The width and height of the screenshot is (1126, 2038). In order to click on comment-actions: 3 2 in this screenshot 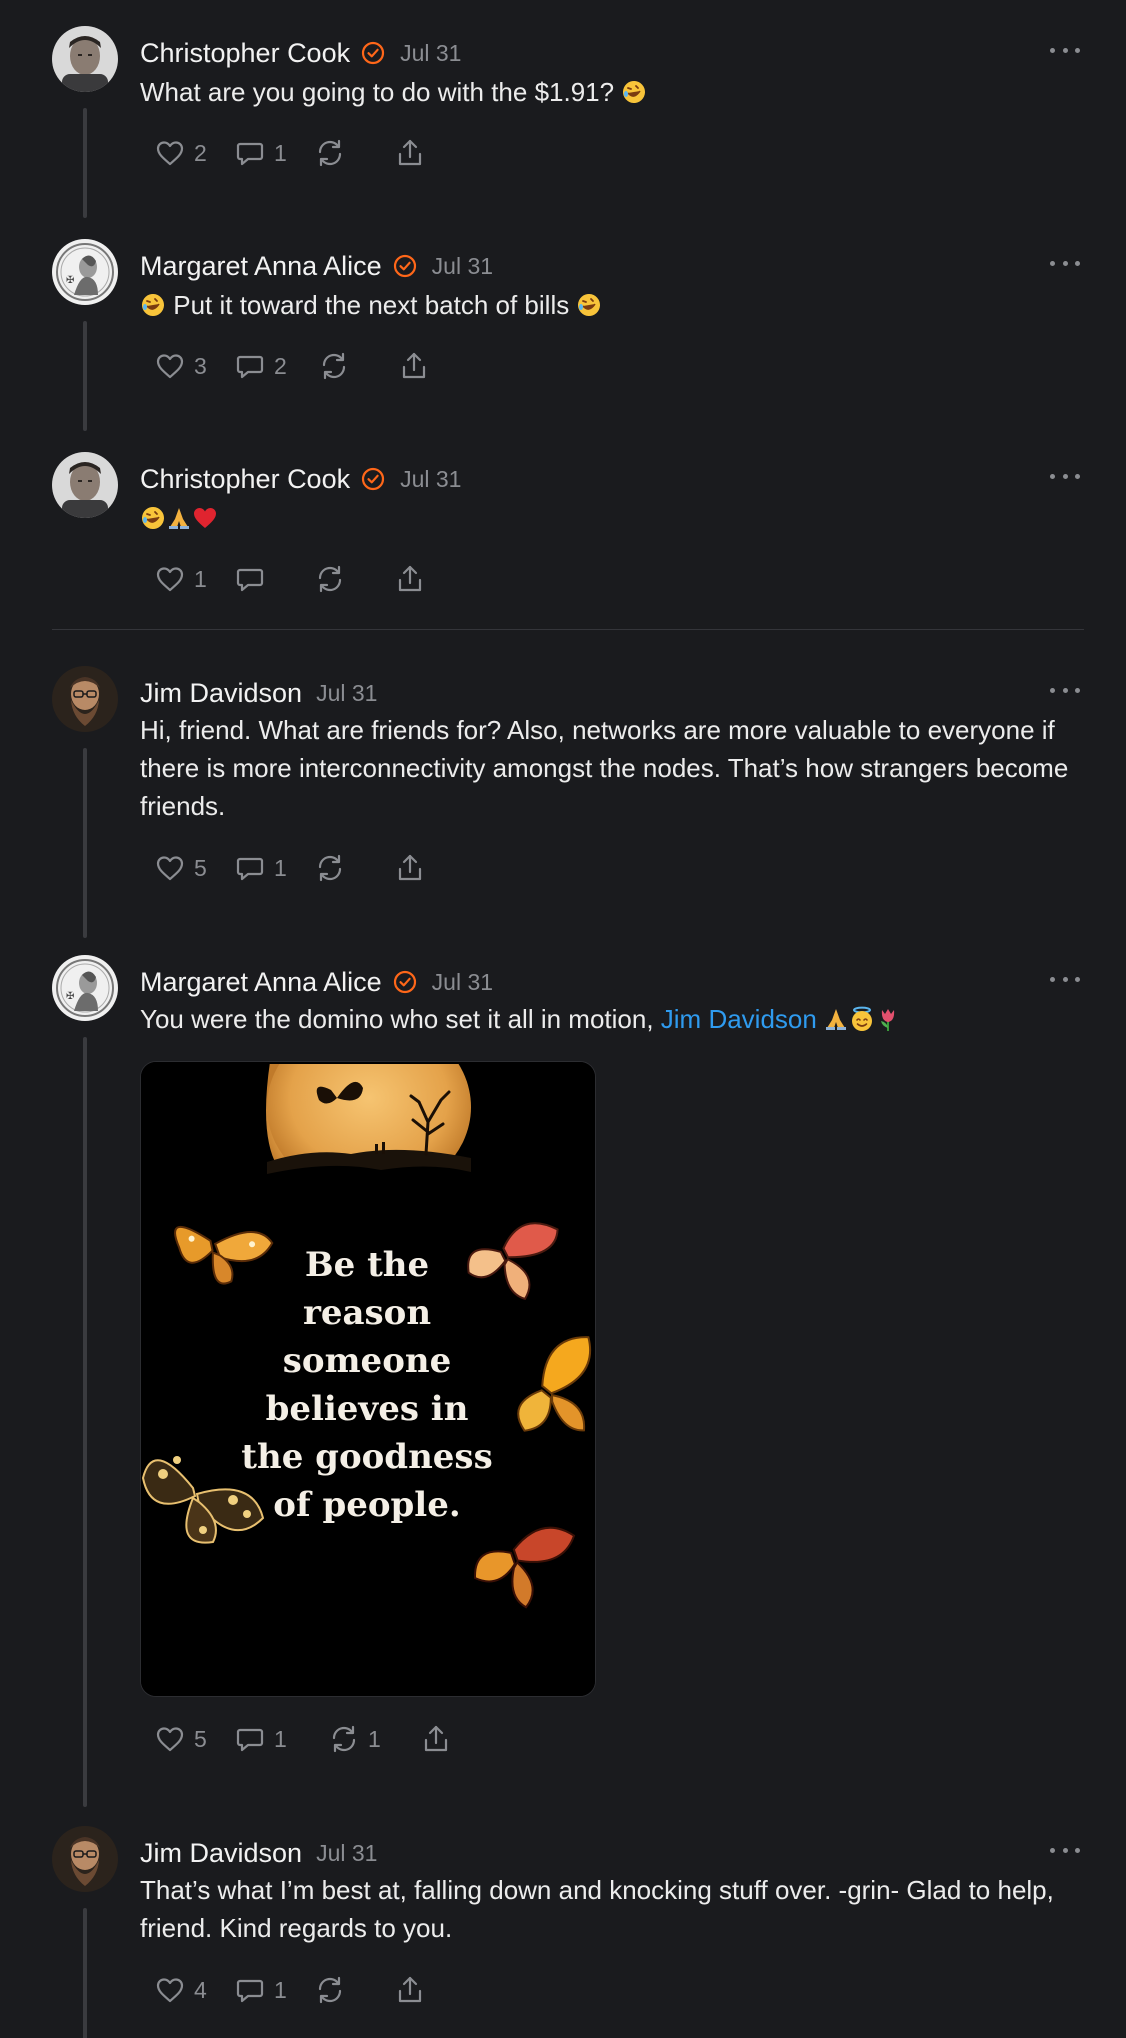, I will do `click(292, 366)`.